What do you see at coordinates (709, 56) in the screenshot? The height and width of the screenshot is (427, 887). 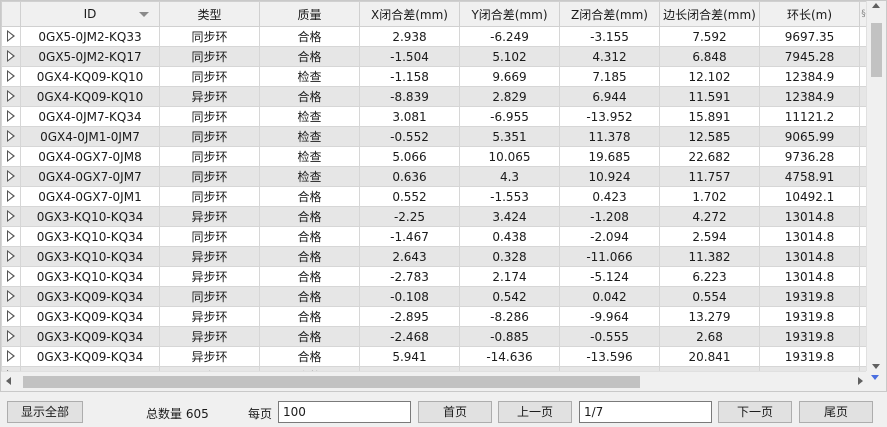 I see `cell-edge-closure: 6.848` at bounding box center [709, 56].